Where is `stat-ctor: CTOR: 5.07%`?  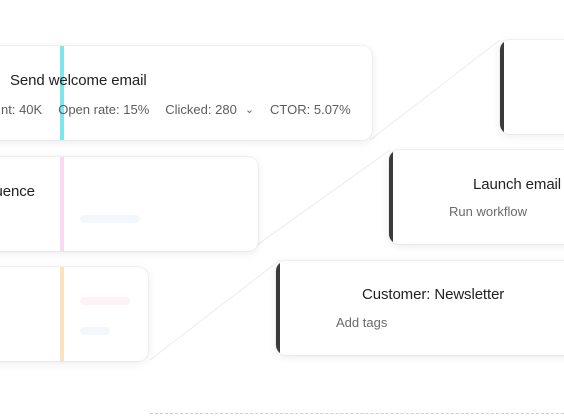
stat-ctor: CTOR: 5.07% is located at coordinates (310, 109).